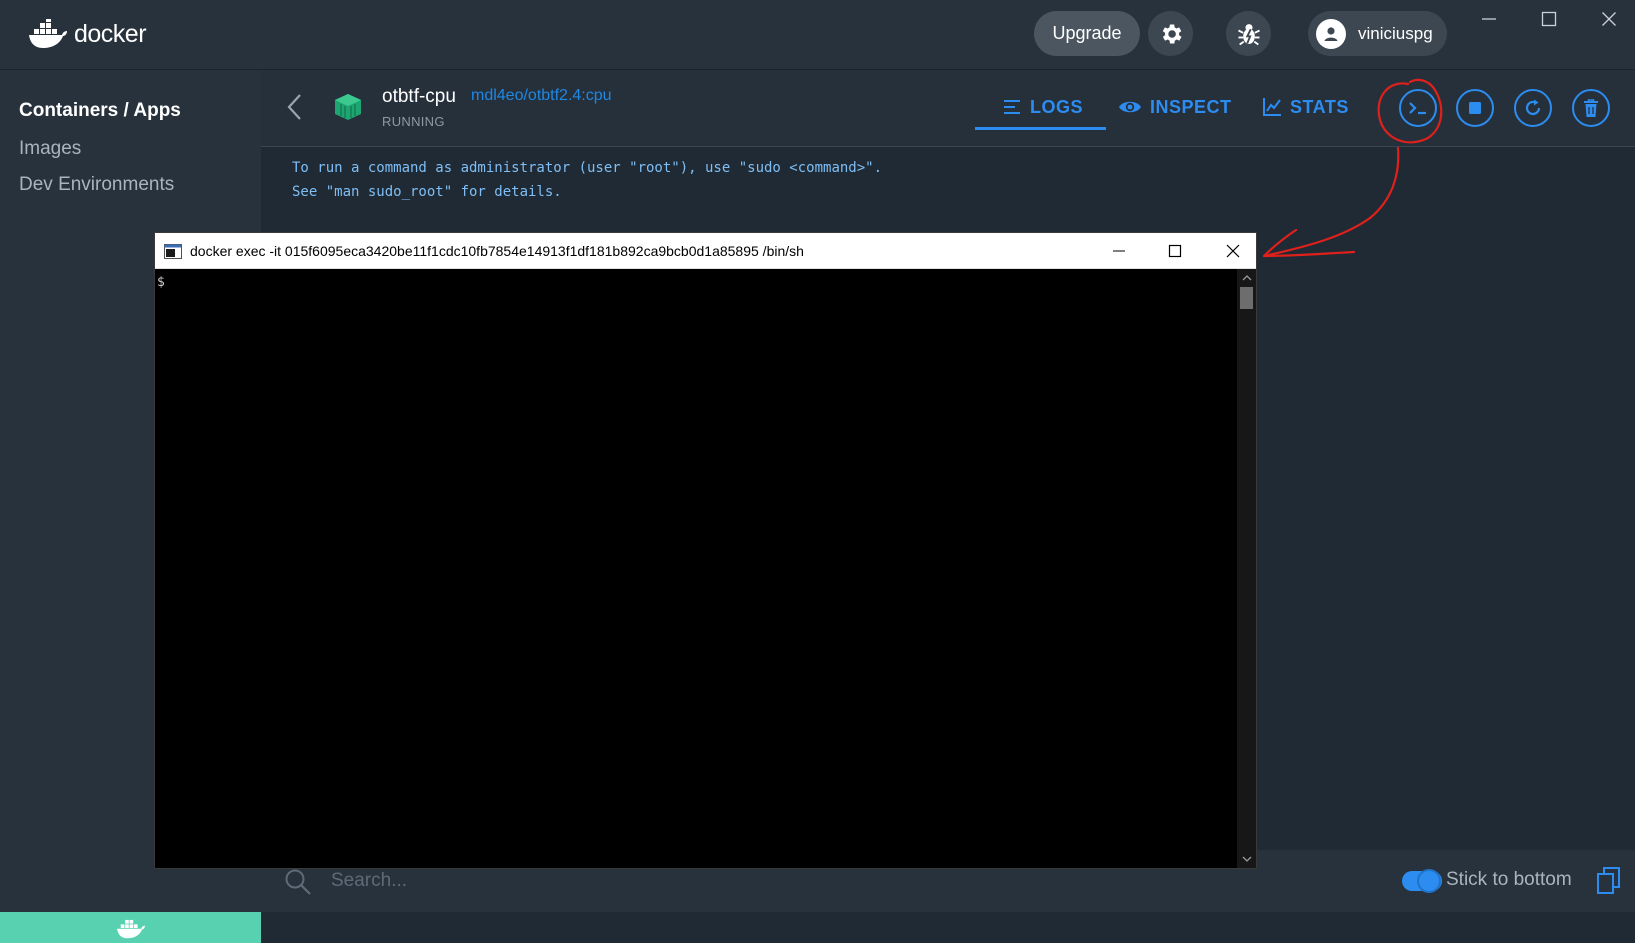  Describe the element at coordinates (1246, 298) in the screenshot. I see `scroll-thumb` at that location.